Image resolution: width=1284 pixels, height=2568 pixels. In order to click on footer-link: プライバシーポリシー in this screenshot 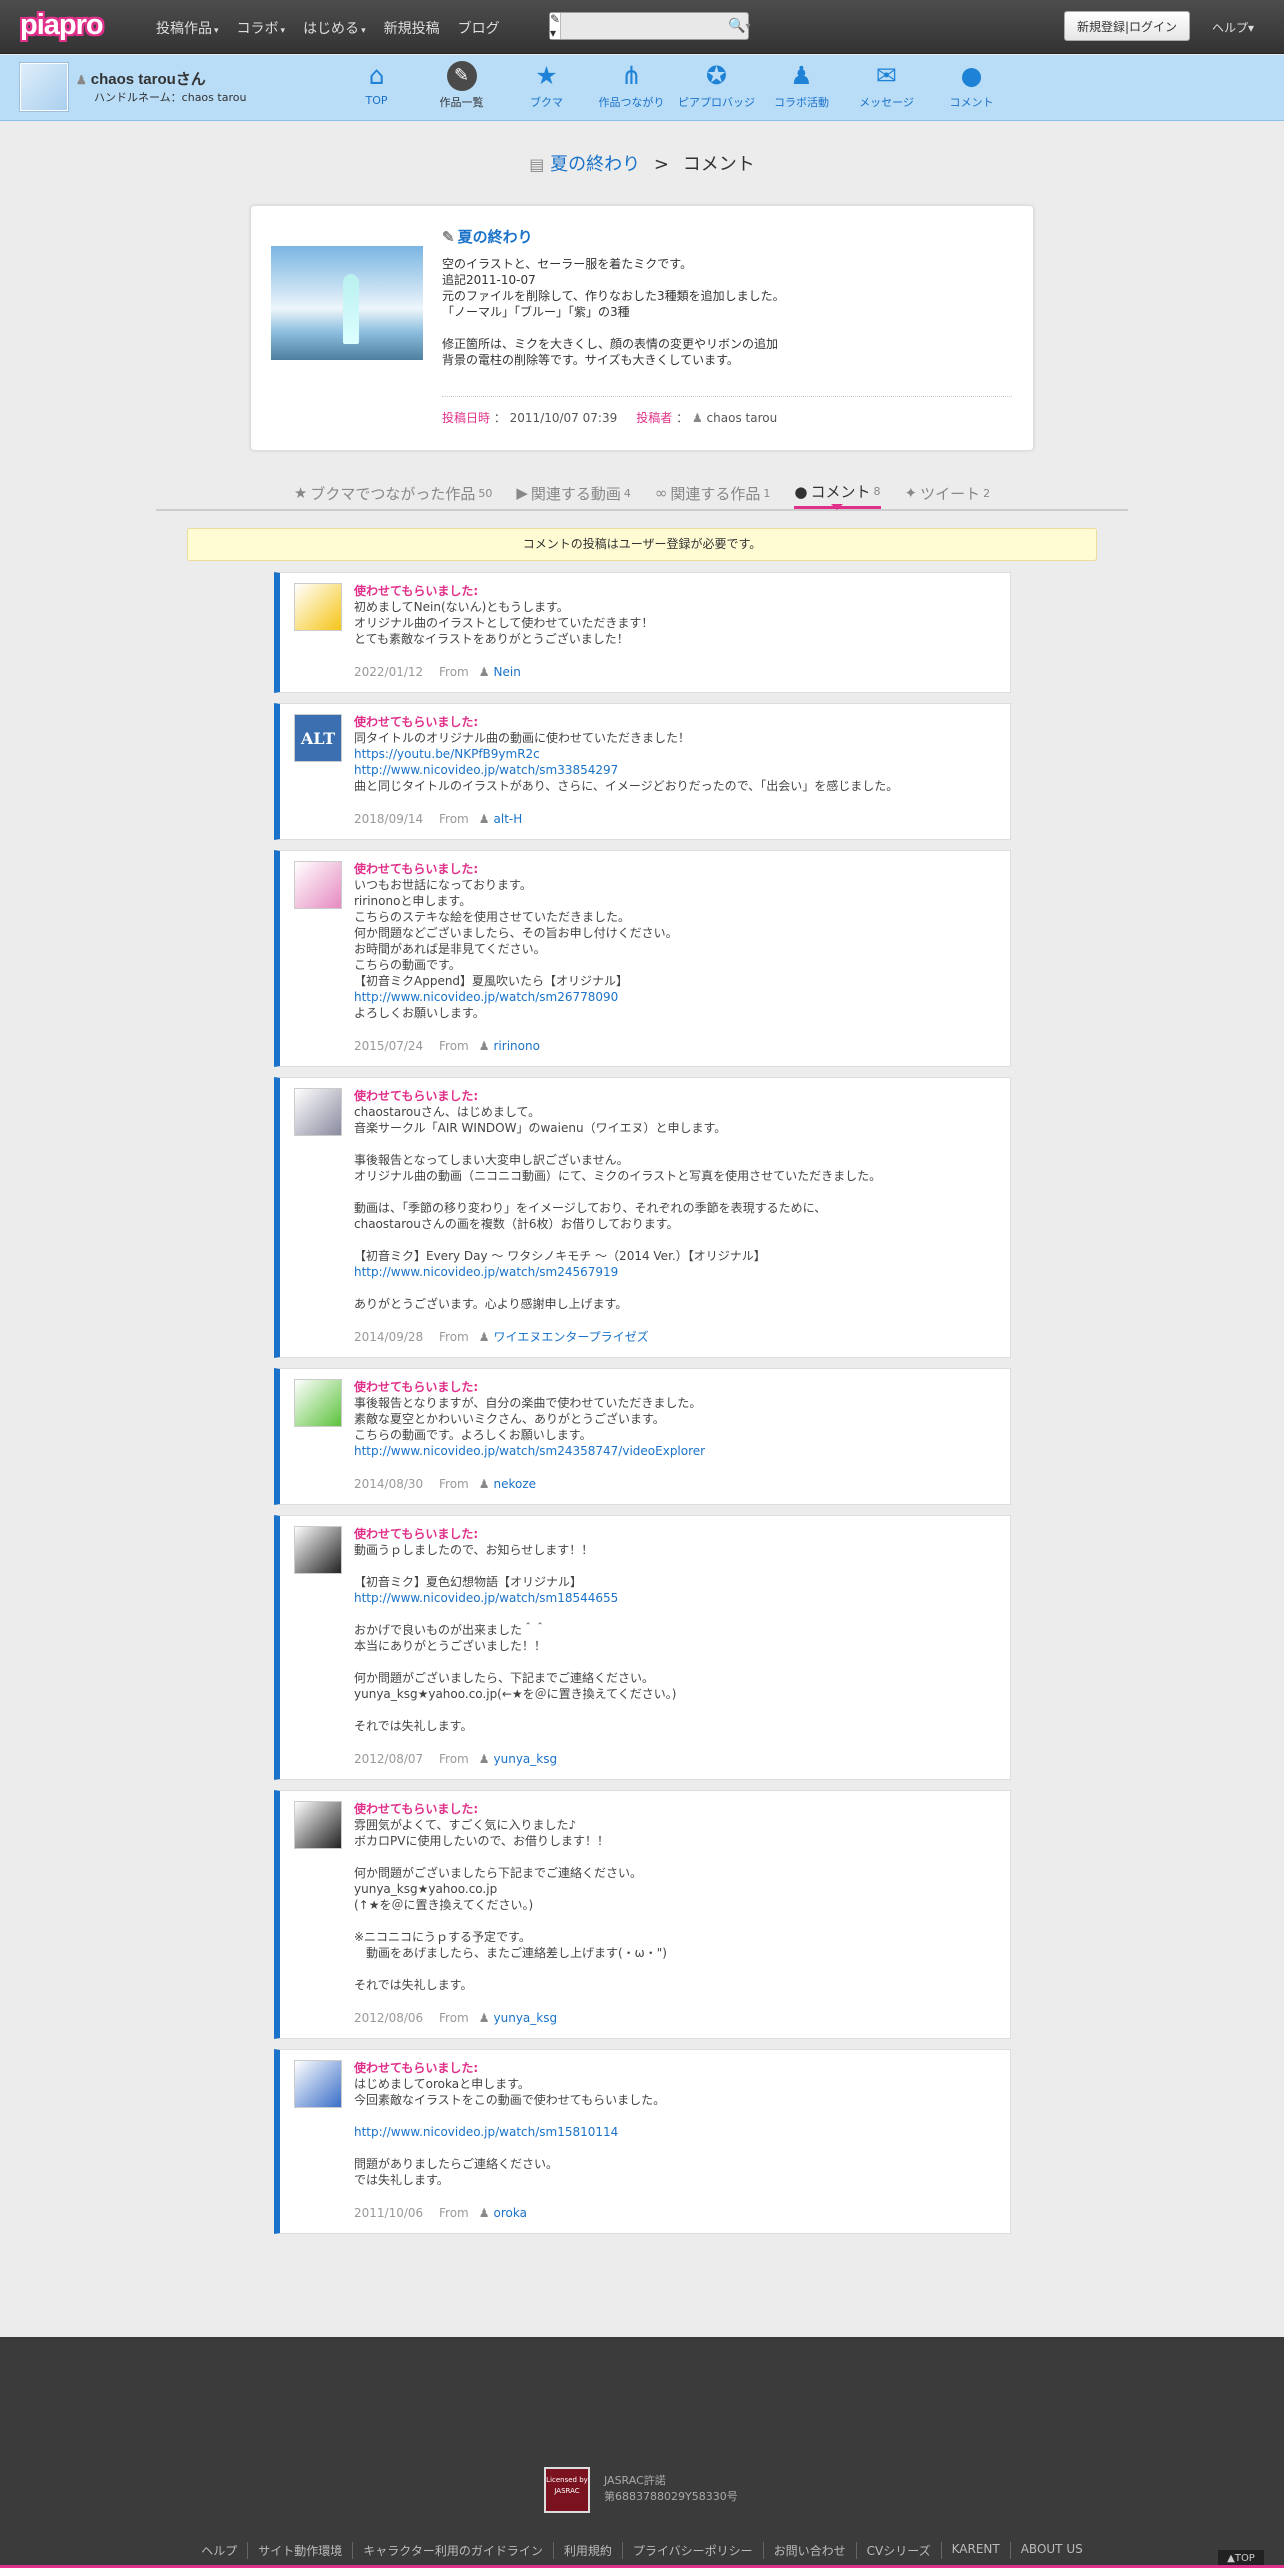, I will do `click(693, 2550)`.